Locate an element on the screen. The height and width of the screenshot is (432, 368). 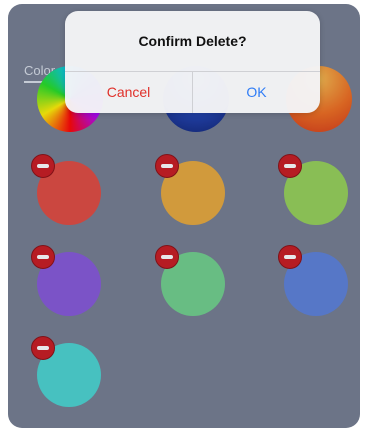
alert-title: Confirm Delete? is located at coordinates (192, 41).